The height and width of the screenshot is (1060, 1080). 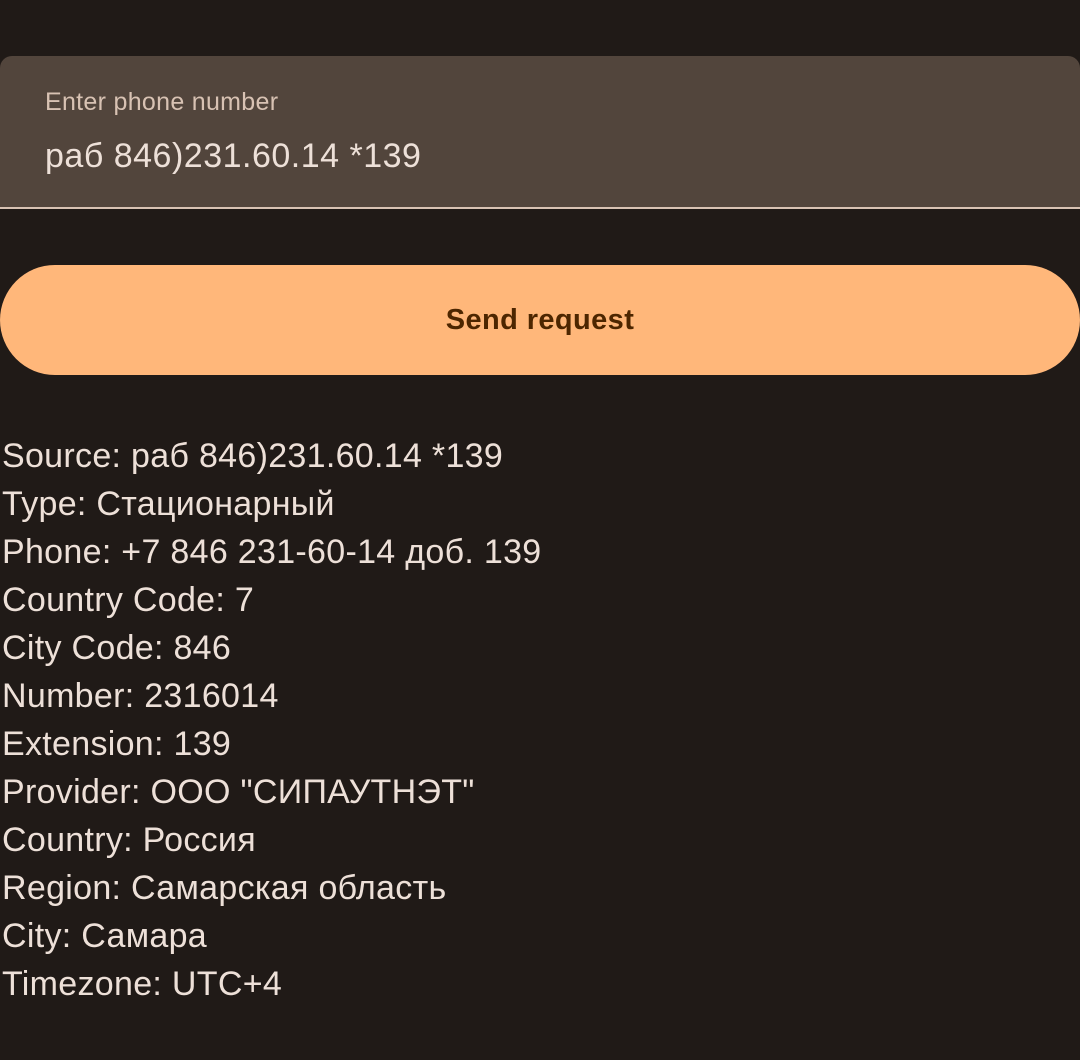 I want to click on field-underline, so click(x=540, y=208).